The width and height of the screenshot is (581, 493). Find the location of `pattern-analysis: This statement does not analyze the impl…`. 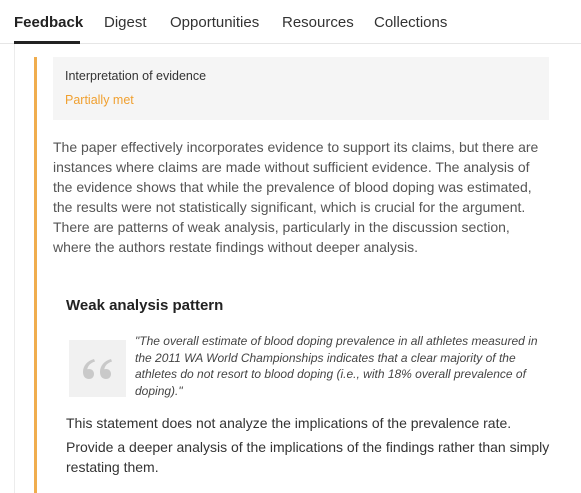

pattern-analysis: This statement does not analyze the impl… is located at coordinates (289, 423).